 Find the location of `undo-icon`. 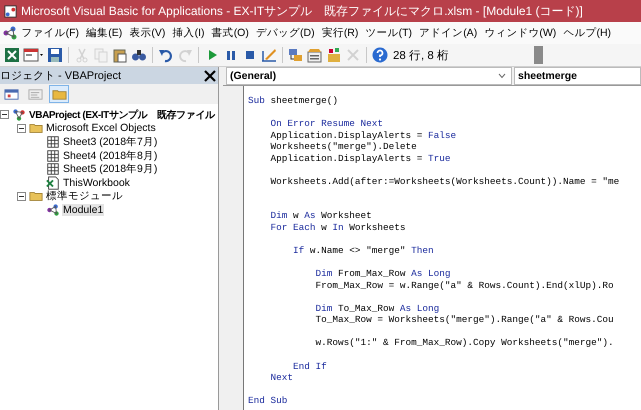

undo-icon is located at coordinates (166, 55).